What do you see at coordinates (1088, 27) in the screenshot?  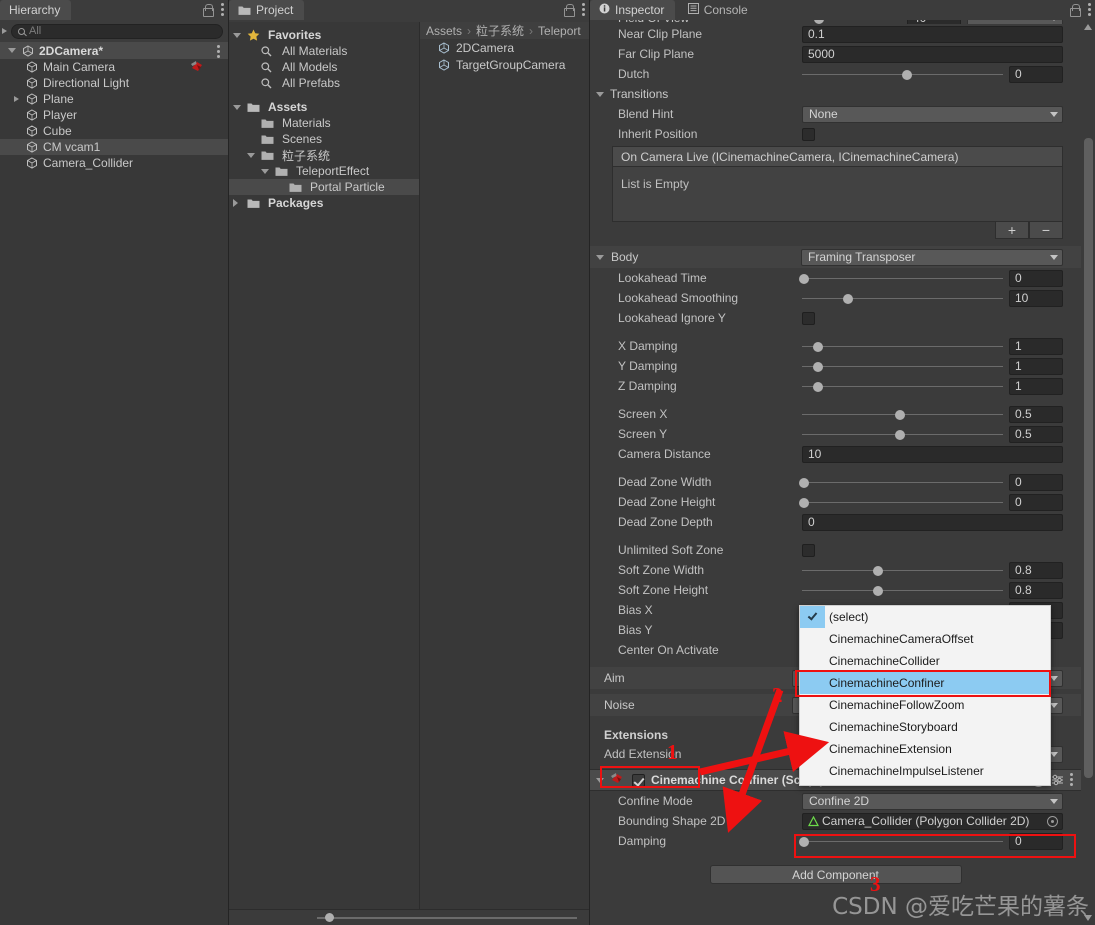 I see `scroll-up-arrow-icon` at bounding box center [1088, 27].